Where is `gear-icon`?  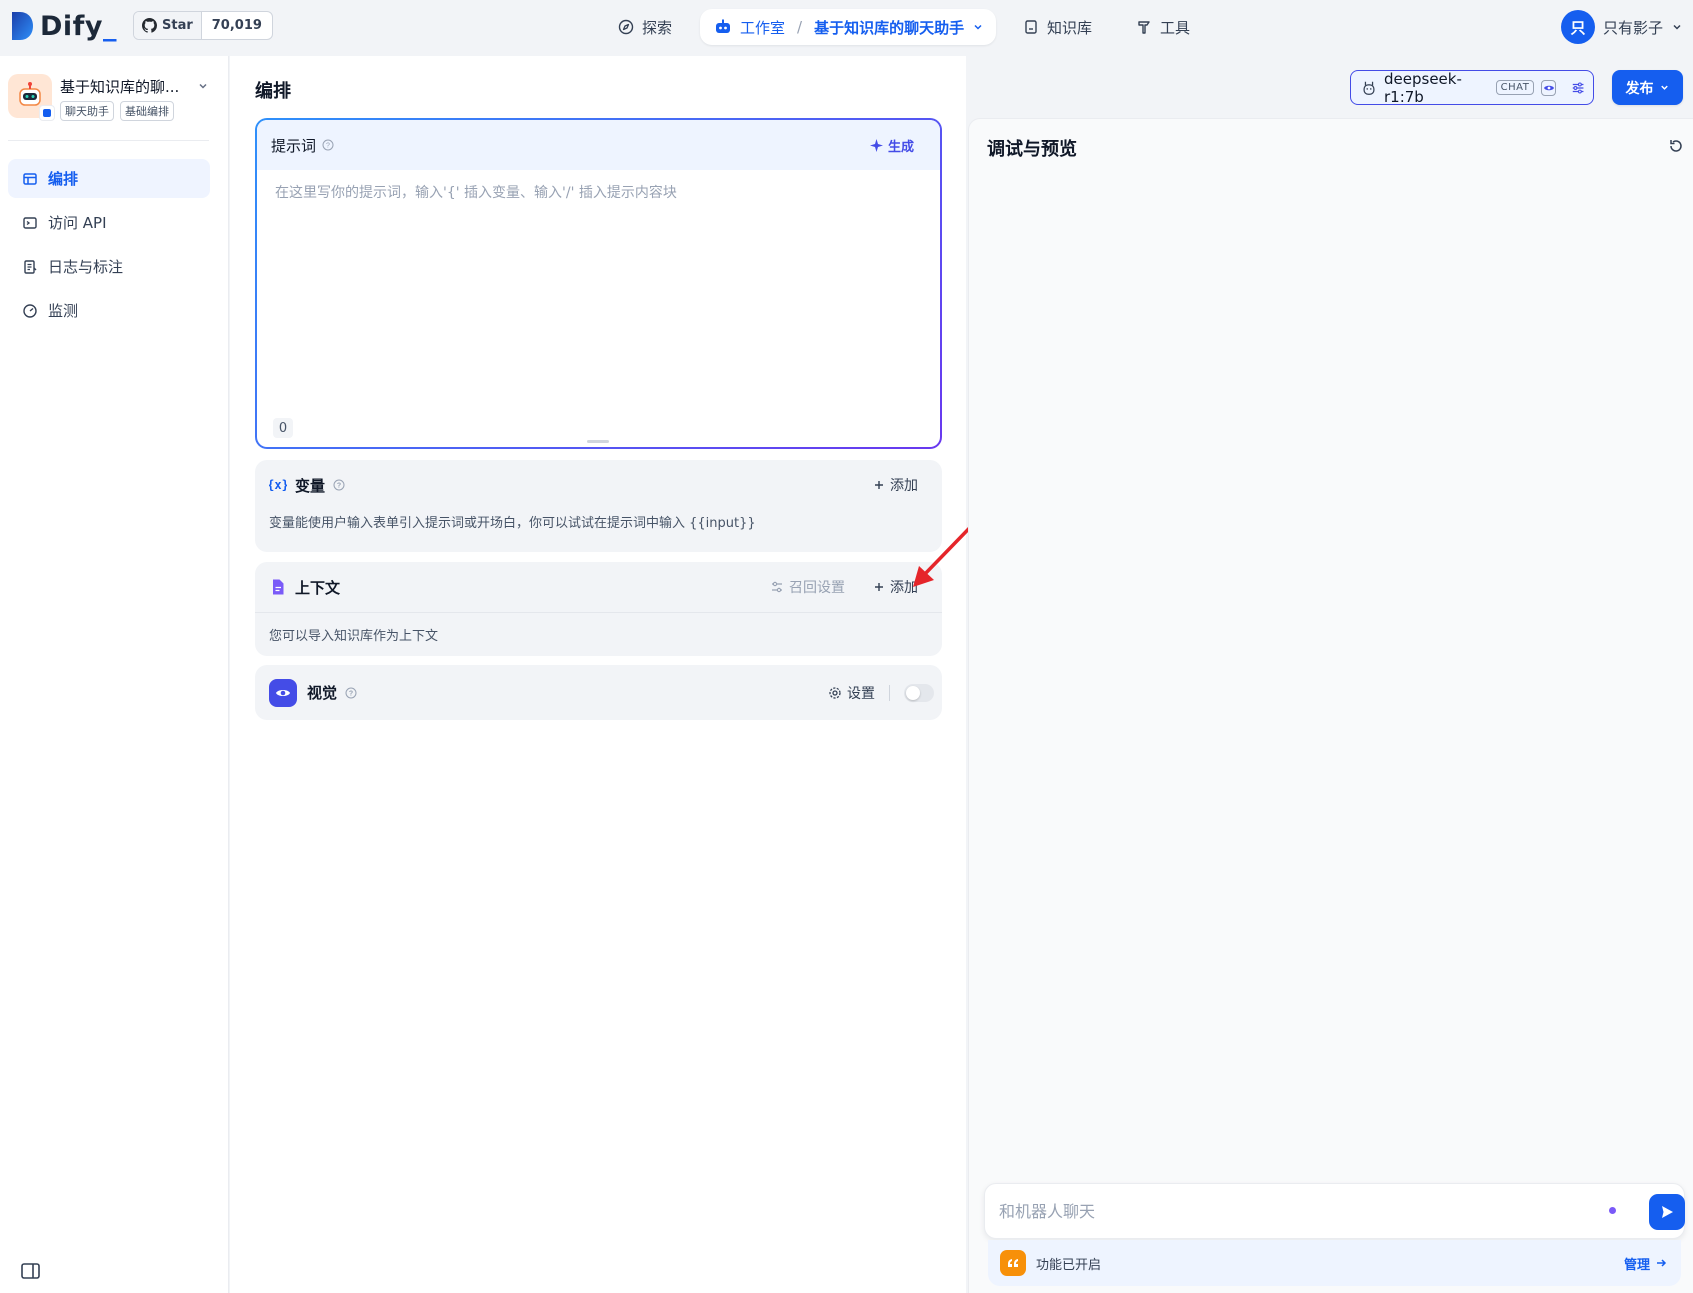 gear-icon is located at coordinates (835, 692).